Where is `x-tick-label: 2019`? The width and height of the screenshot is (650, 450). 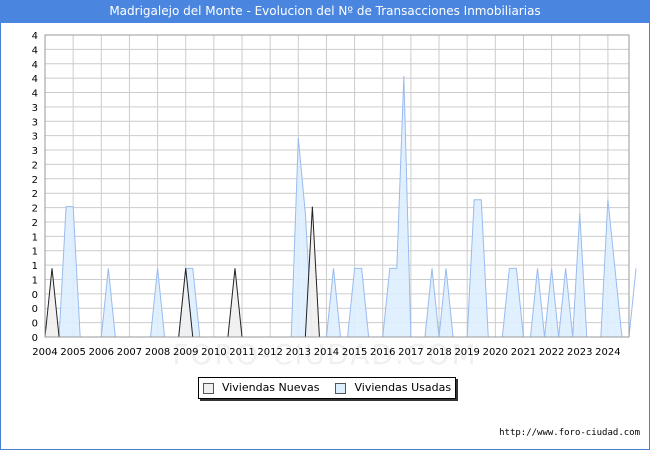 x-tick-label: 2019 is located at coordinates (466, 352).